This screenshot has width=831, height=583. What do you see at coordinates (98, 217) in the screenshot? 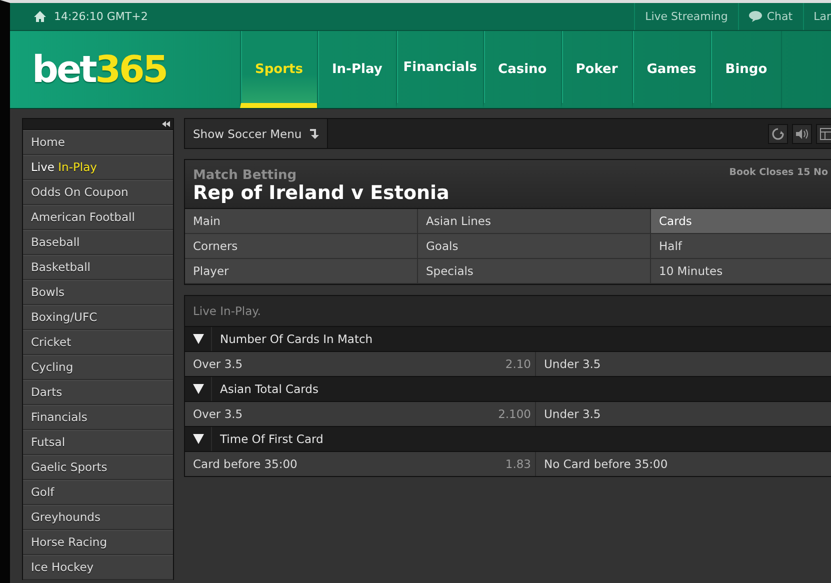
I see `sidebar-item: American Football` at bounding box center [98, 217].